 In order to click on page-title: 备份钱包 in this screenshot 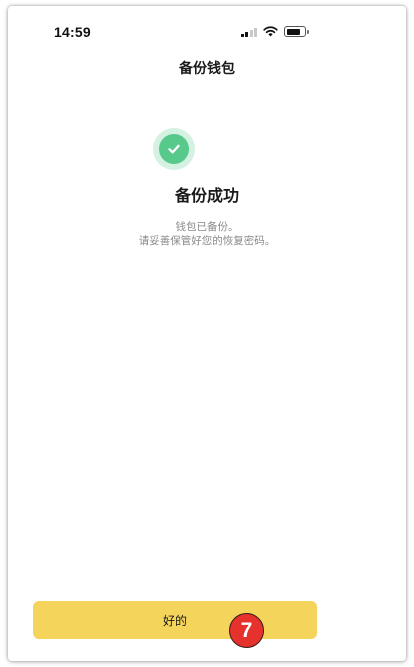, I will do `click(207, 69)`.